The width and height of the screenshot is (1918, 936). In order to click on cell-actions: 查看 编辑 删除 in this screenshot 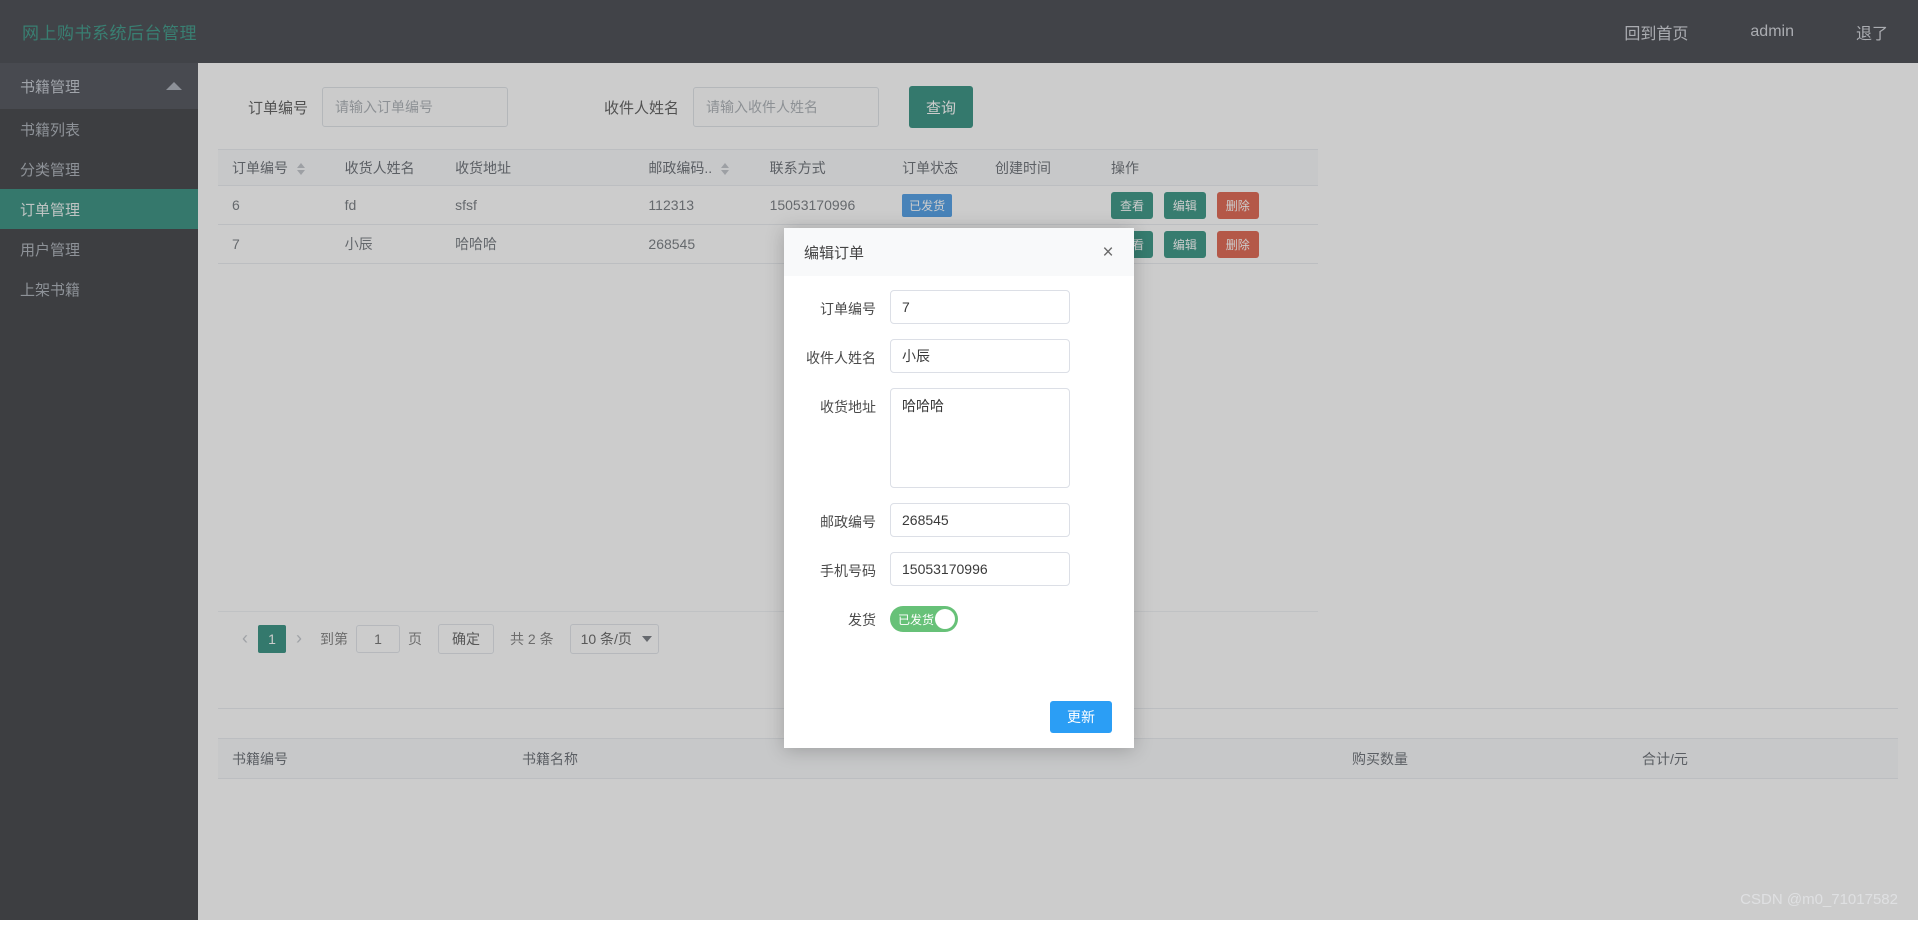, I will do `click(1207, 205)`.